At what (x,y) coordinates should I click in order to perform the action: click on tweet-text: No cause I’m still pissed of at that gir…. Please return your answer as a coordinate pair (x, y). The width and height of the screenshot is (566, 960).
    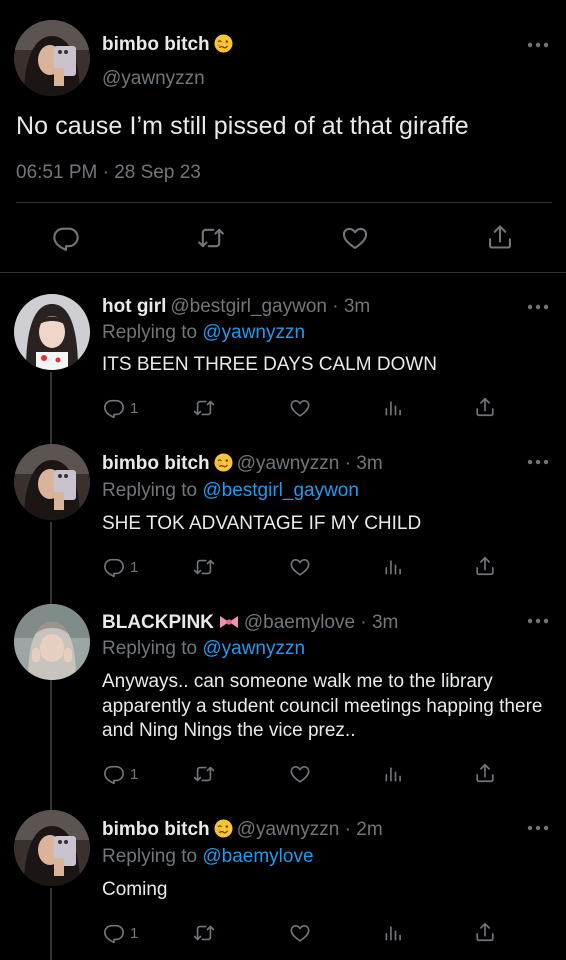
    Looking at the image, I should click on (242, 126).